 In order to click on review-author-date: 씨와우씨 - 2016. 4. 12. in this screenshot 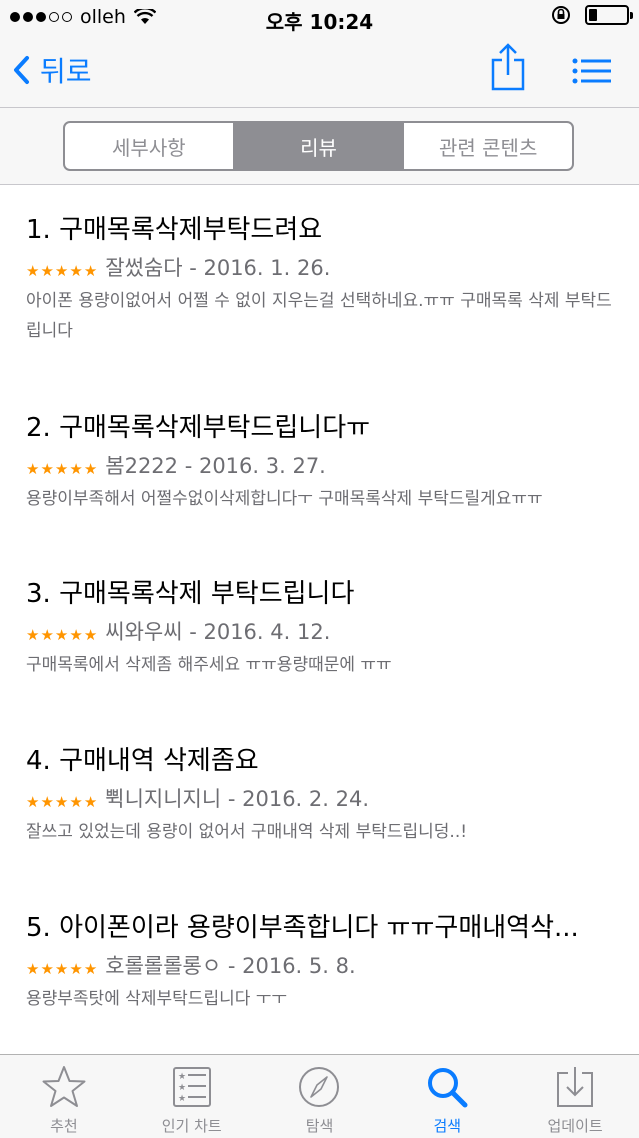, I will do `click(218, 632)`.